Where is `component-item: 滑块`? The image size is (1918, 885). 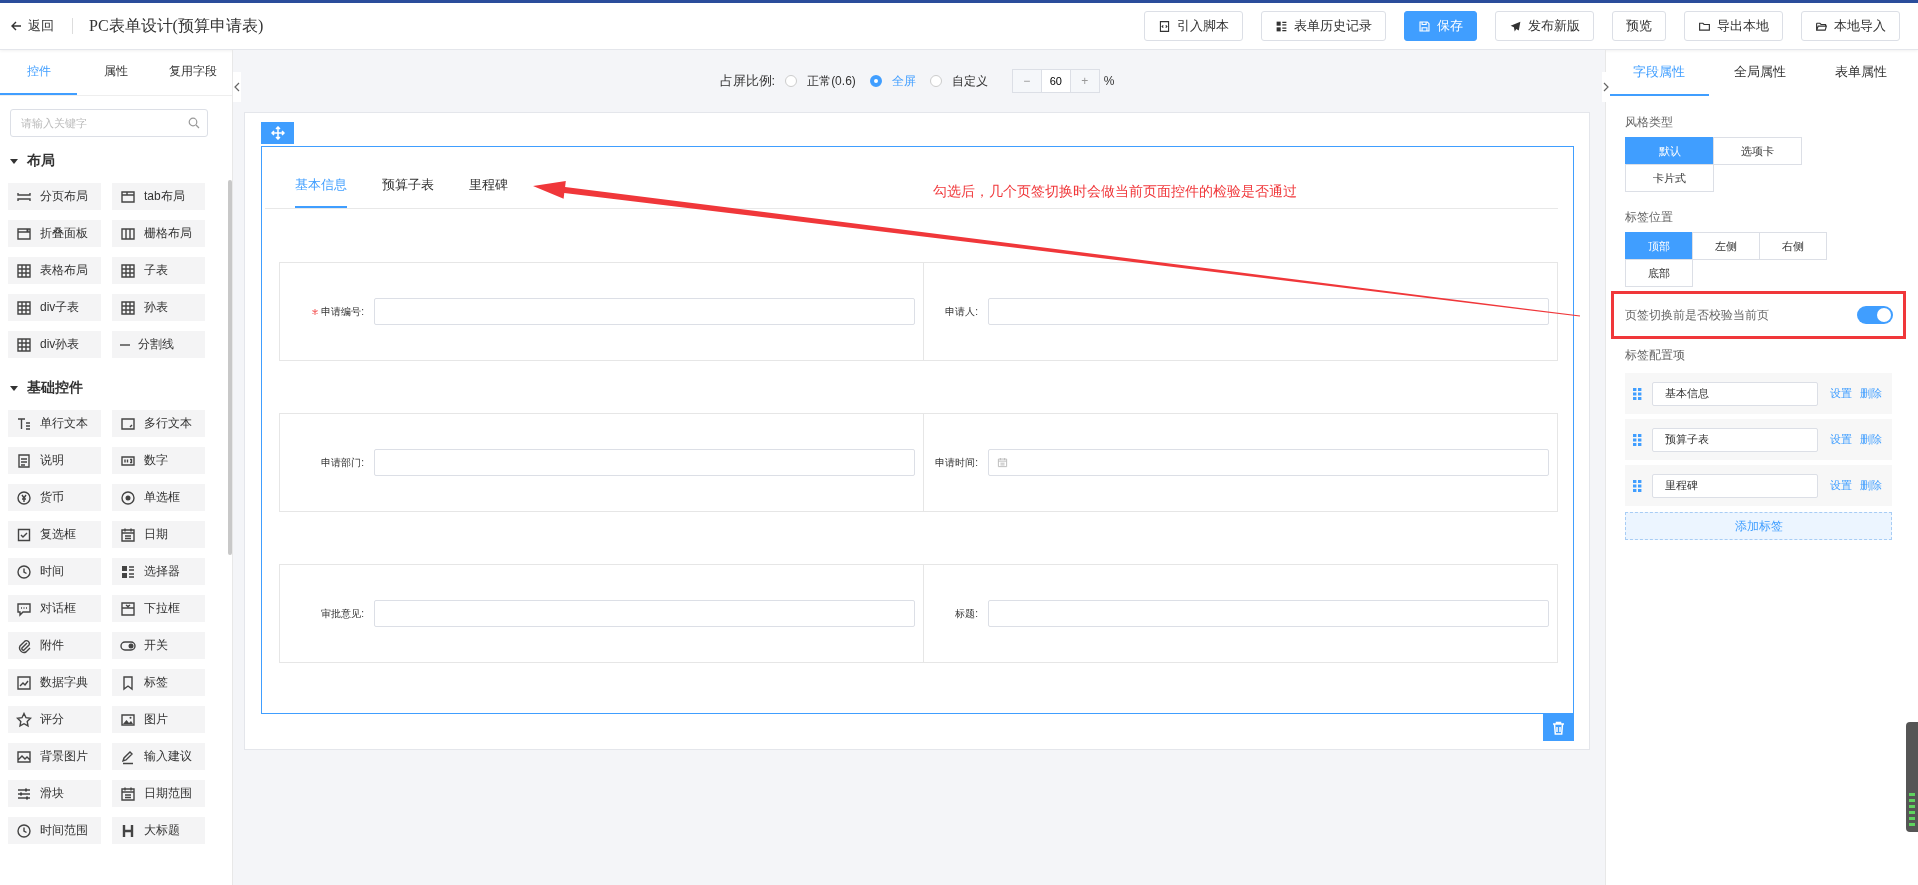 component-item: 滑块 is located at coordinates (54, 793).